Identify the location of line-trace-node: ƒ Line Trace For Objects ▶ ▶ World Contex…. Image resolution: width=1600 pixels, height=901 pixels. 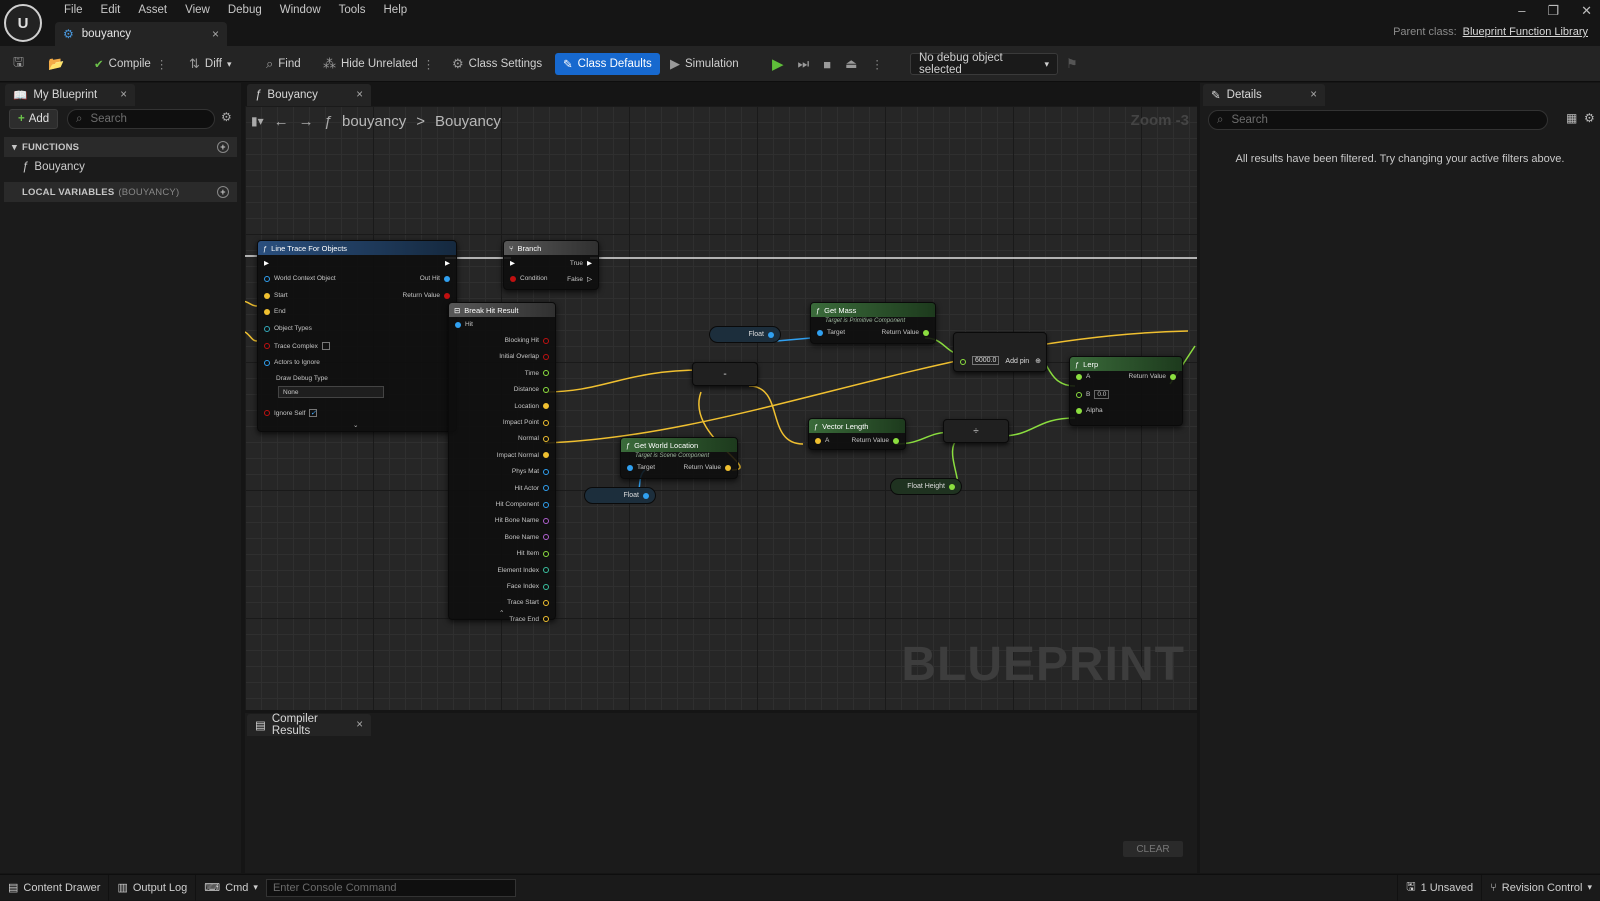
(357, 336).